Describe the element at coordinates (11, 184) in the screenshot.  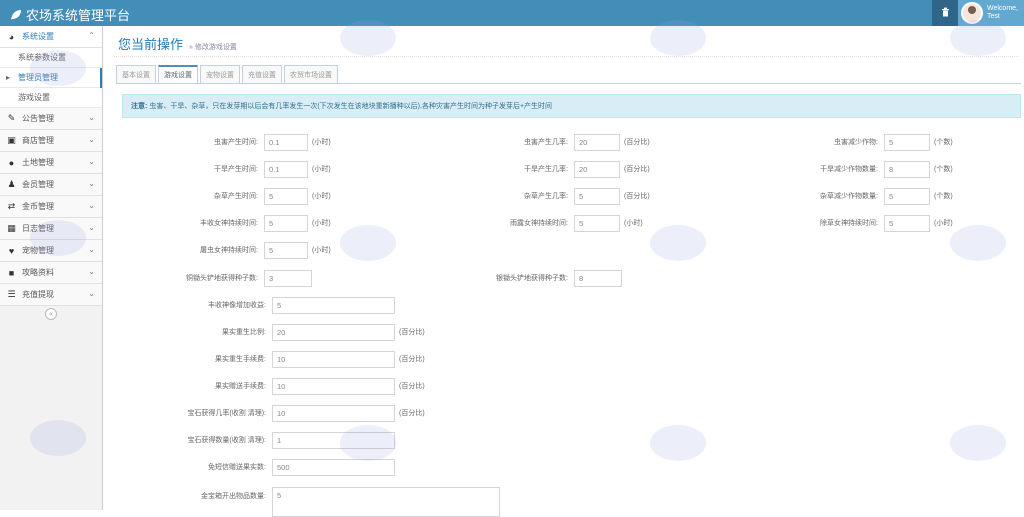
I see `users-icon: ♟` at that location.